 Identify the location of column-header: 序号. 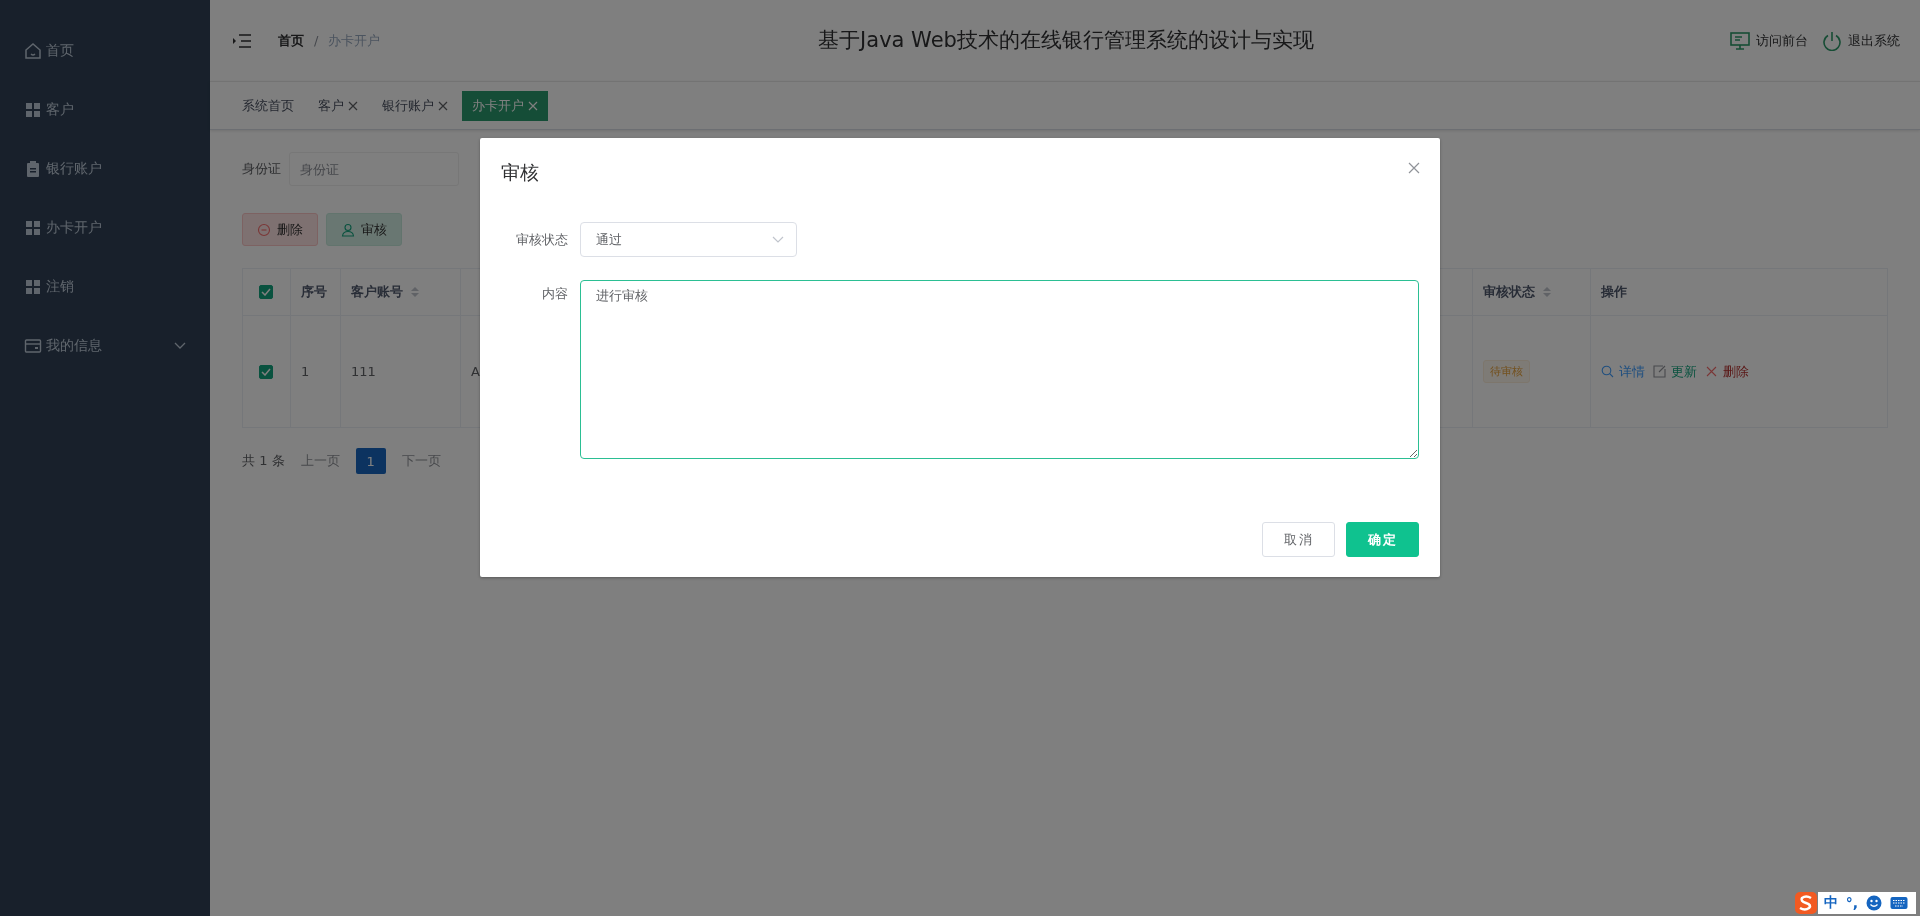
(314, 292).